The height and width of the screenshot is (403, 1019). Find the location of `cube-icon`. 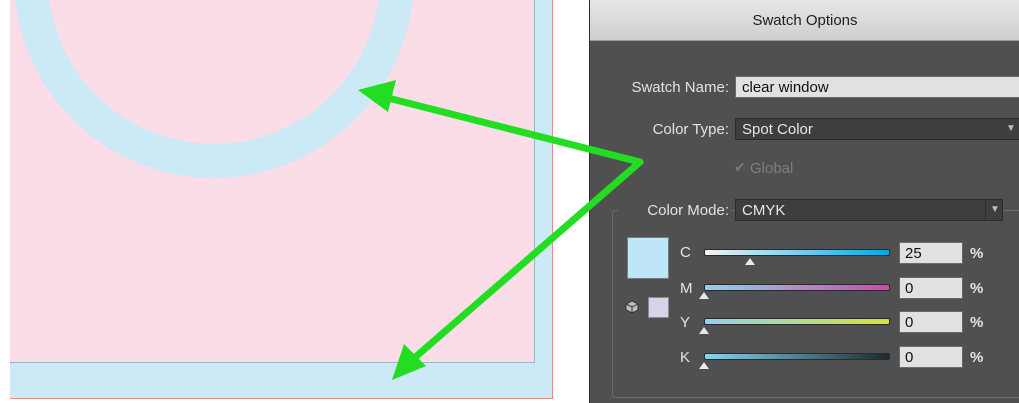

cube-icon is located at coordinates (632, 307).